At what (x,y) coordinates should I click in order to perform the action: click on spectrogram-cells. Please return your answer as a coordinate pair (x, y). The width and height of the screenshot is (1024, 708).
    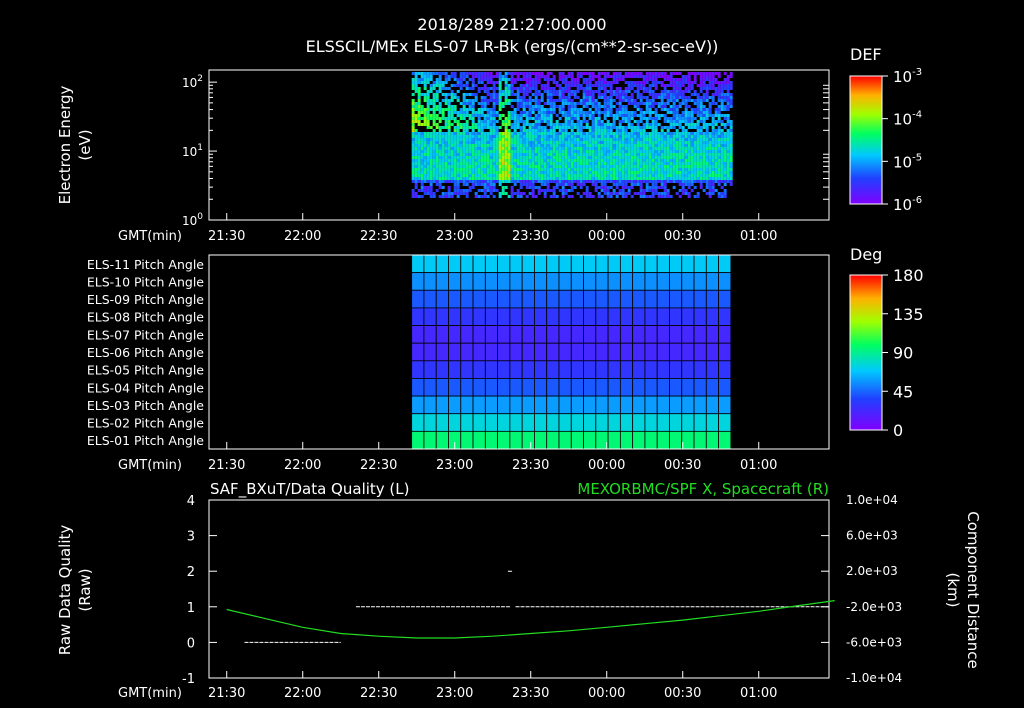
    Looking at the image, I should click on (572, 135).